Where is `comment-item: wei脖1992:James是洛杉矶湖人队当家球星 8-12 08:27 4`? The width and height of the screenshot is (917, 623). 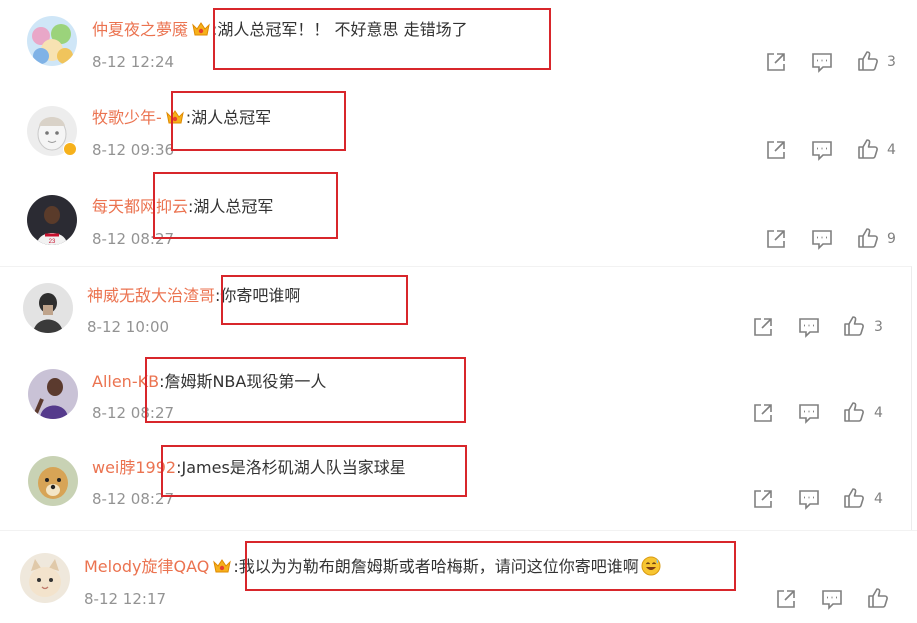 comment-item: wei脖1992:James是洛杉矶湖人队当家球星 8-12 08:27 4 is located at coordinates (455, 479).